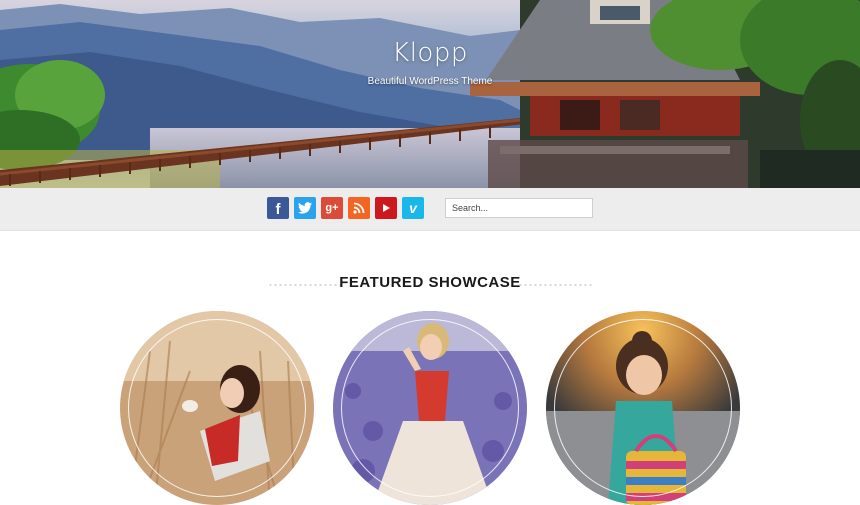 This screenshot has height=505, width=860. I want to click on showcase-girl-with-bag, so click(643, 408).